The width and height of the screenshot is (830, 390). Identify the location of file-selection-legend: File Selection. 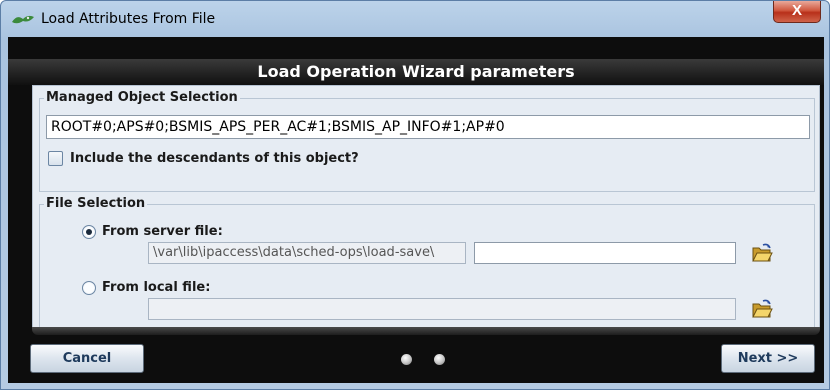
(96, 203).